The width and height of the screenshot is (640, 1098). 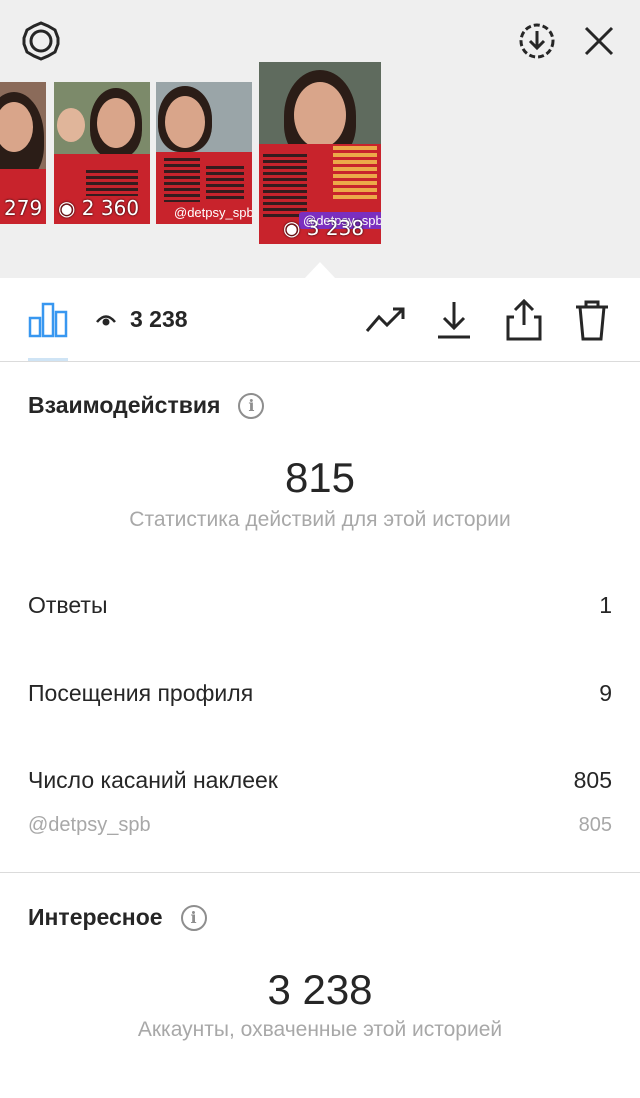 I want to click on delete-button, so click(x=592, y=320).